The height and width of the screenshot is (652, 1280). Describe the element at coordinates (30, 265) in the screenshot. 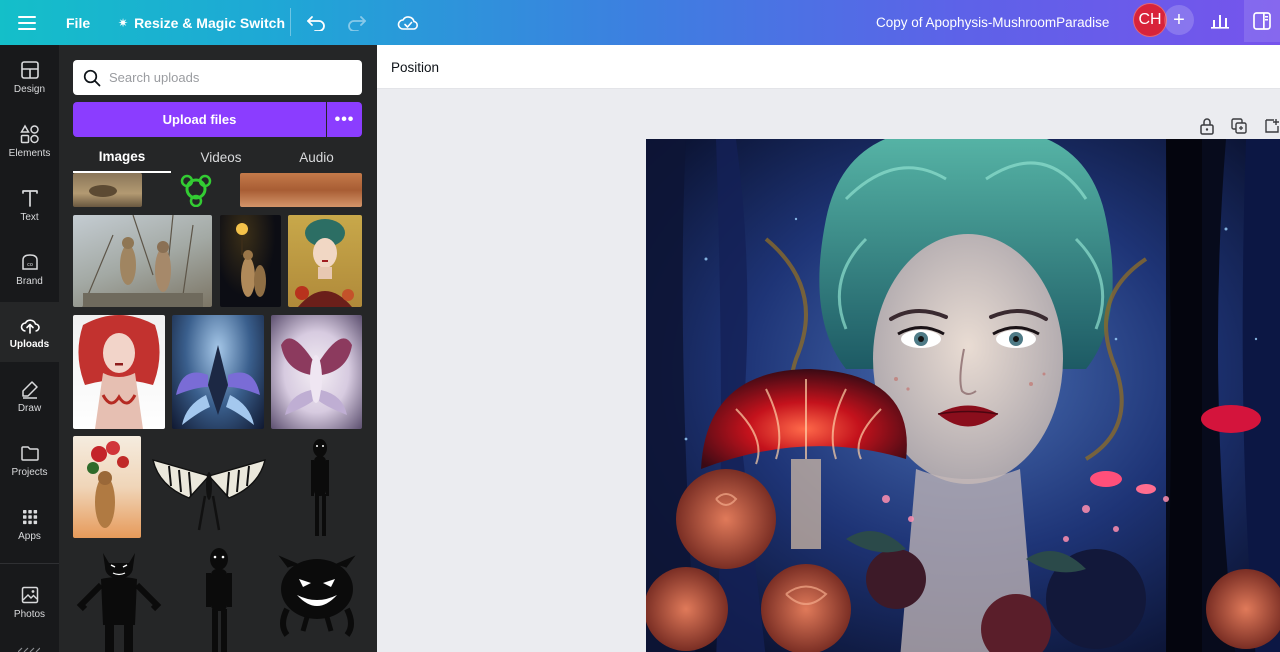

I see `svg-text: co` at that location.